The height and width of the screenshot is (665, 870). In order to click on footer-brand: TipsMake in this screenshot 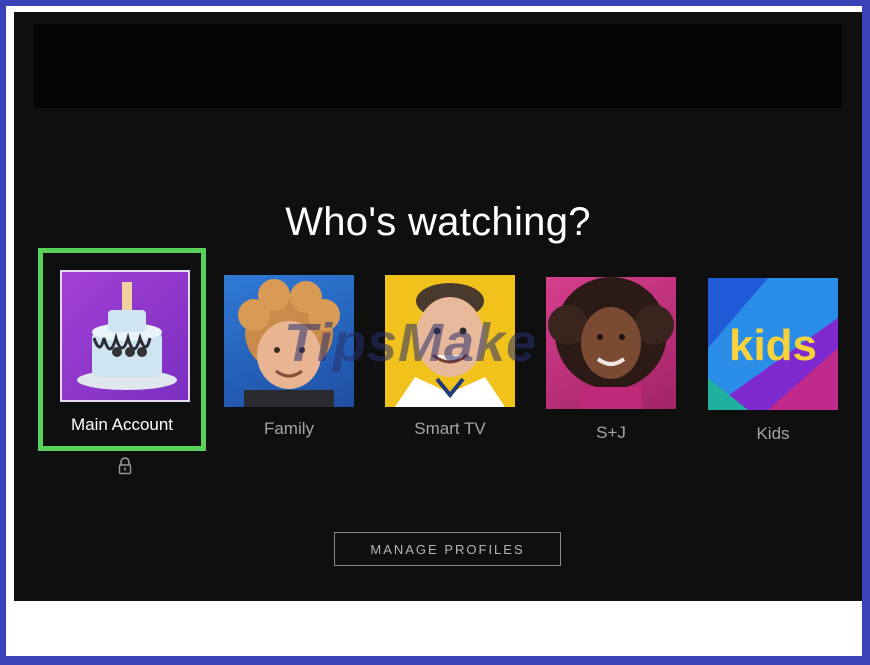, I will do `click(88, 638)`.